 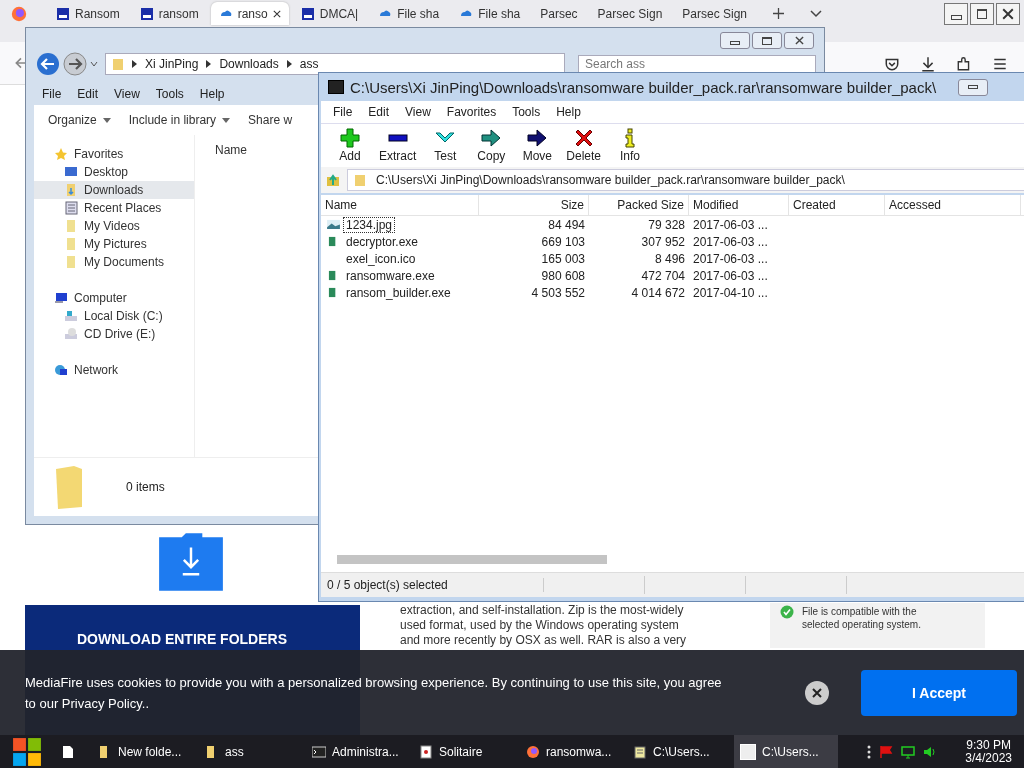 I want to click on toolbar-button: Add, so click(x=350, y=145).